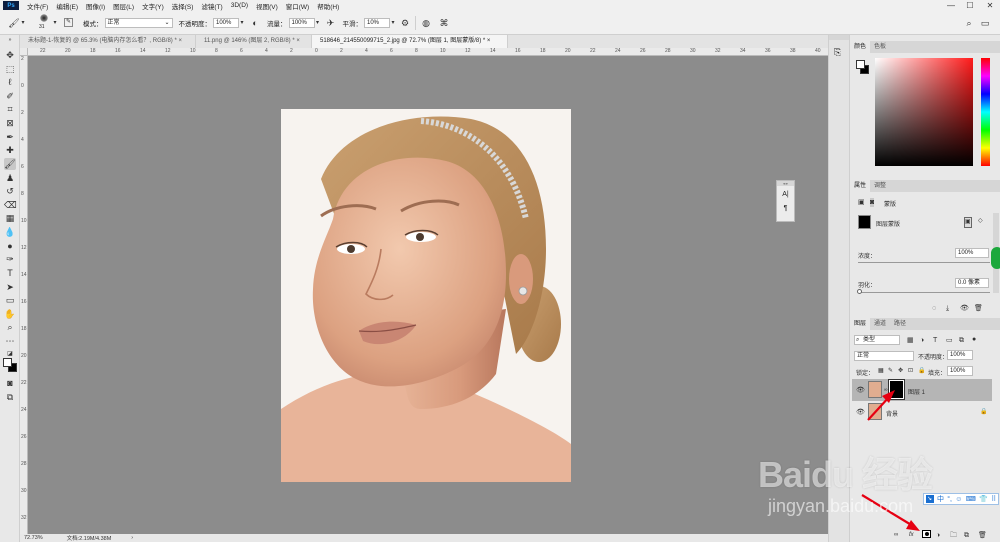 The image size is (1000, 542). Describe the element at coordinates (938, 535) in the screenshot. I see `adjustment-layer-icon: ◑` at that location.